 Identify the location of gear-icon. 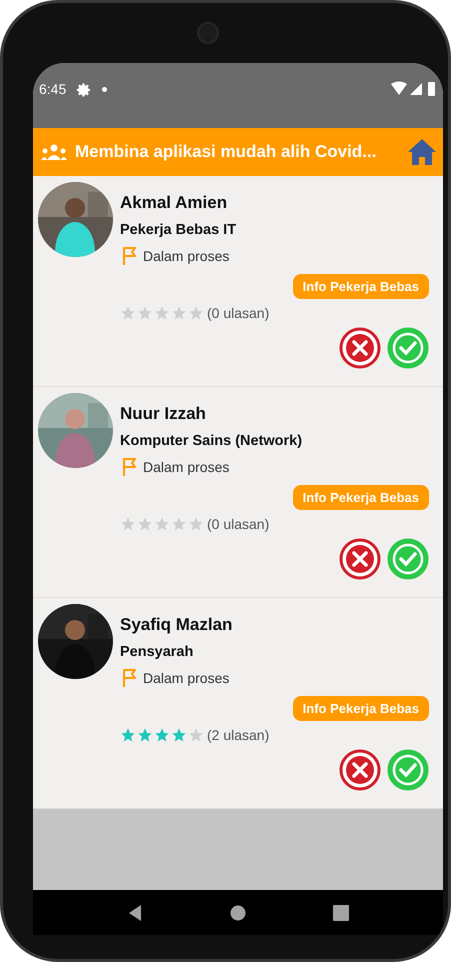
(84, 90).